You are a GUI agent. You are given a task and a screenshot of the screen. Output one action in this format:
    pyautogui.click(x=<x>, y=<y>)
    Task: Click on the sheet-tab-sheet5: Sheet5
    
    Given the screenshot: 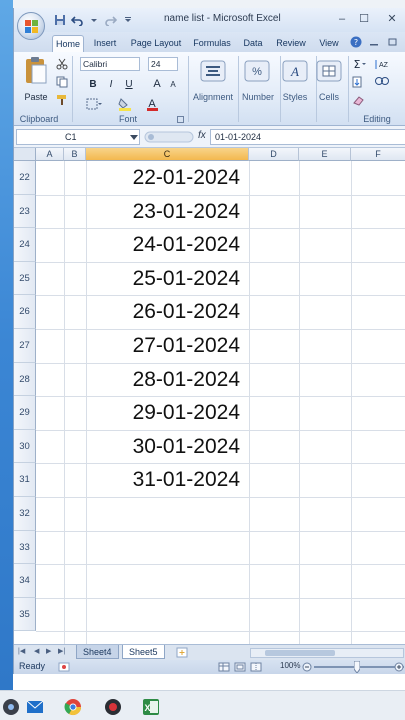 What is the action you would take?
    pyautogui.click(x=143, y=652)
    